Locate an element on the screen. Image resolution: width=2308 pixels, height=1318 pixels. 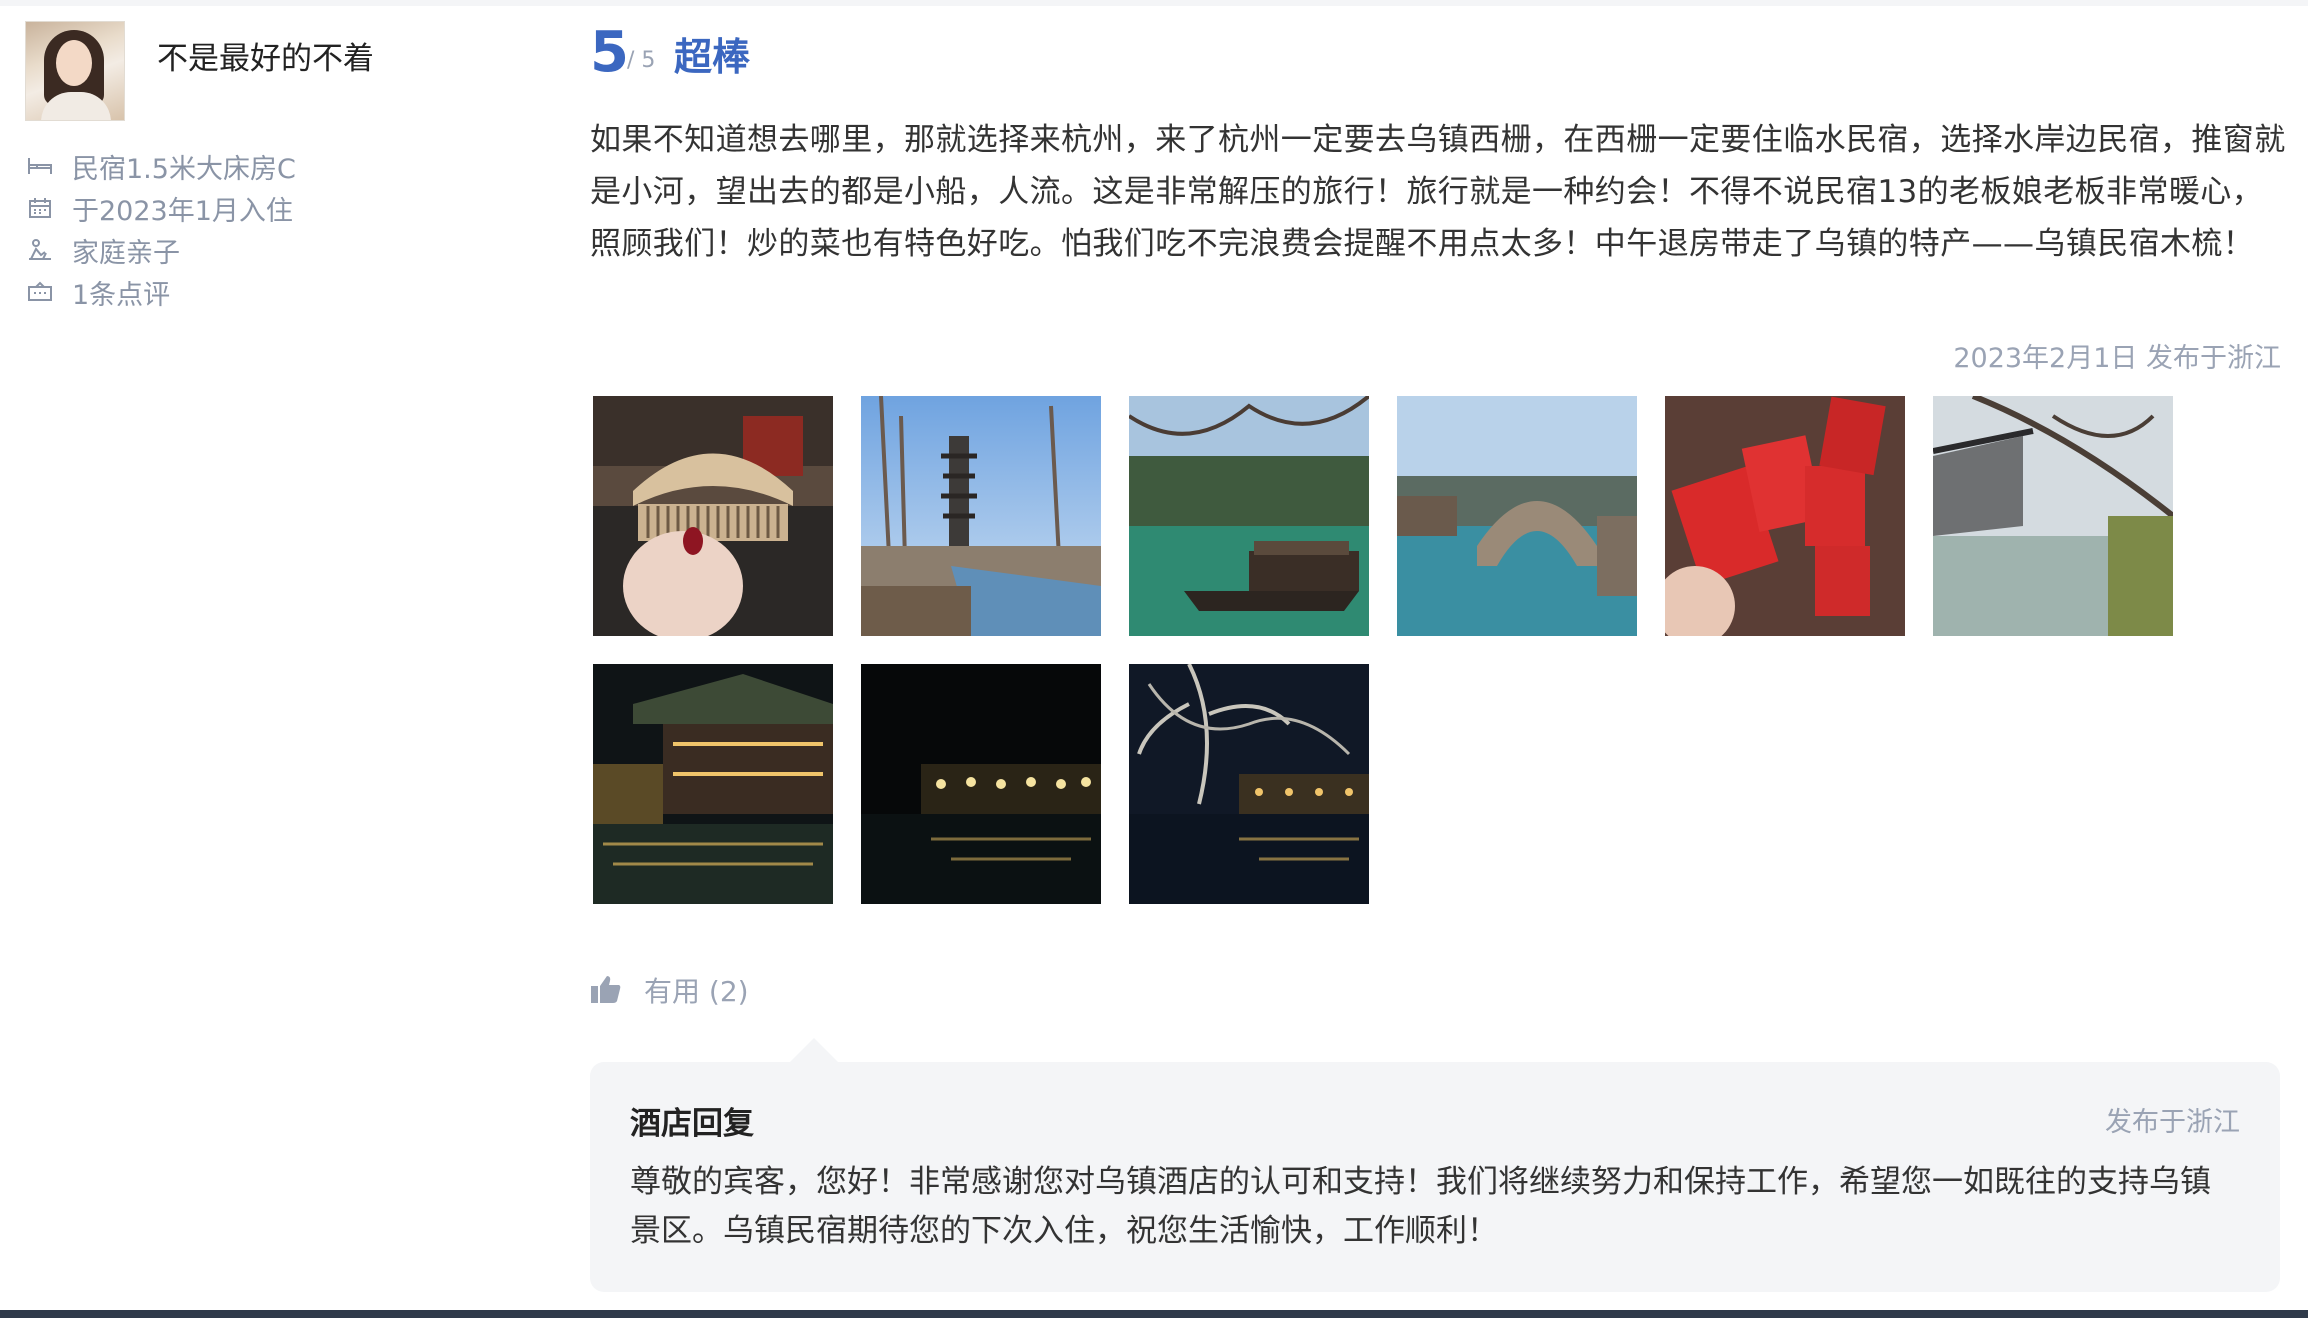
review-count-row: 1条点评 is located at coordinates (97, 292).